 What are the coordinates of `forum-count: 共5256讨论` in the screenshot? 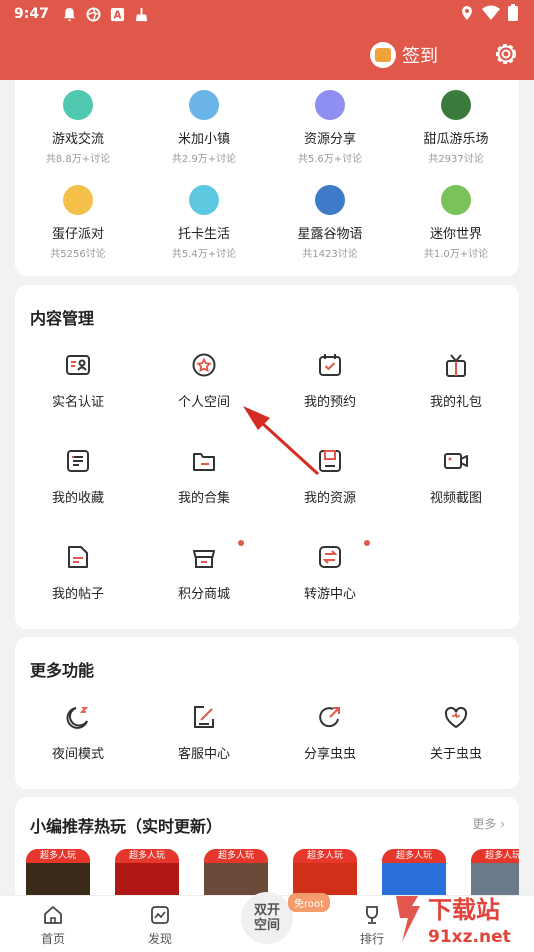 It's located at (78, 254).